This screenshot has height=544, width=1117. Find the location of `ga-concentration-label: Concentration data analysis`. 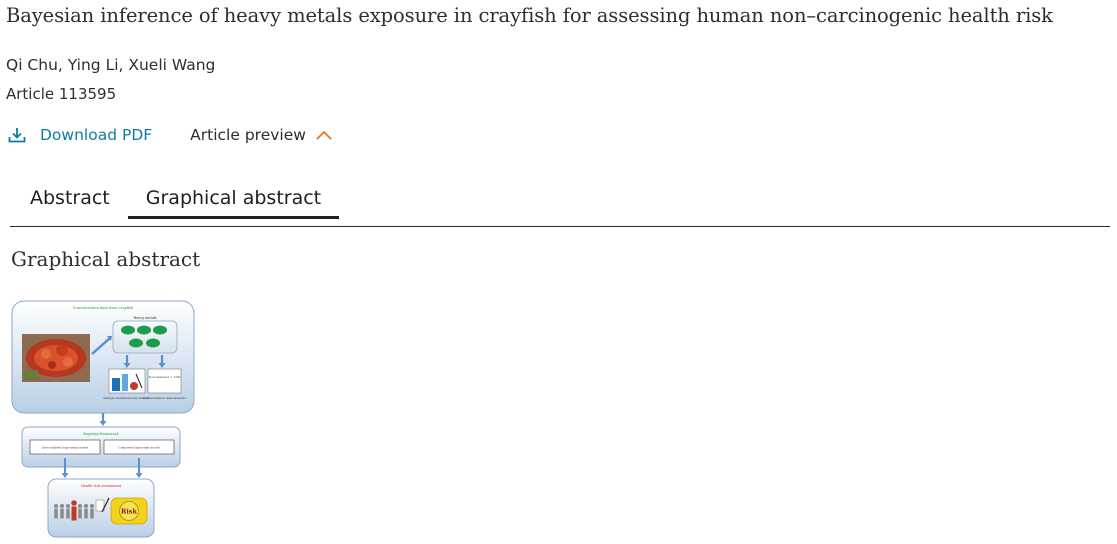

ga-concentration-label: Concentration data analysis is located at coordinates (164, 398).